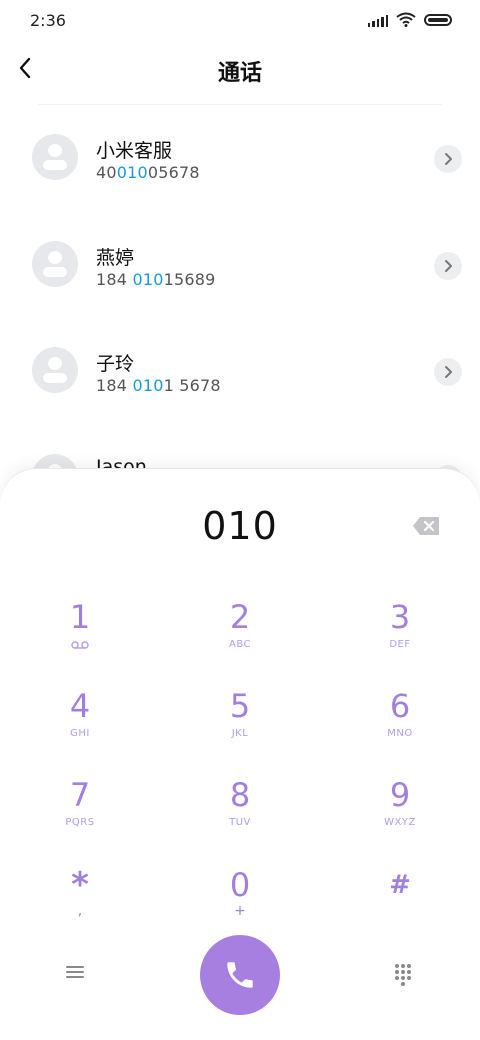 This screenshot has height=1040, width=480. Describe the element at coordinates (438, 19) in the screenshot. I see `battery-icon` at that location.